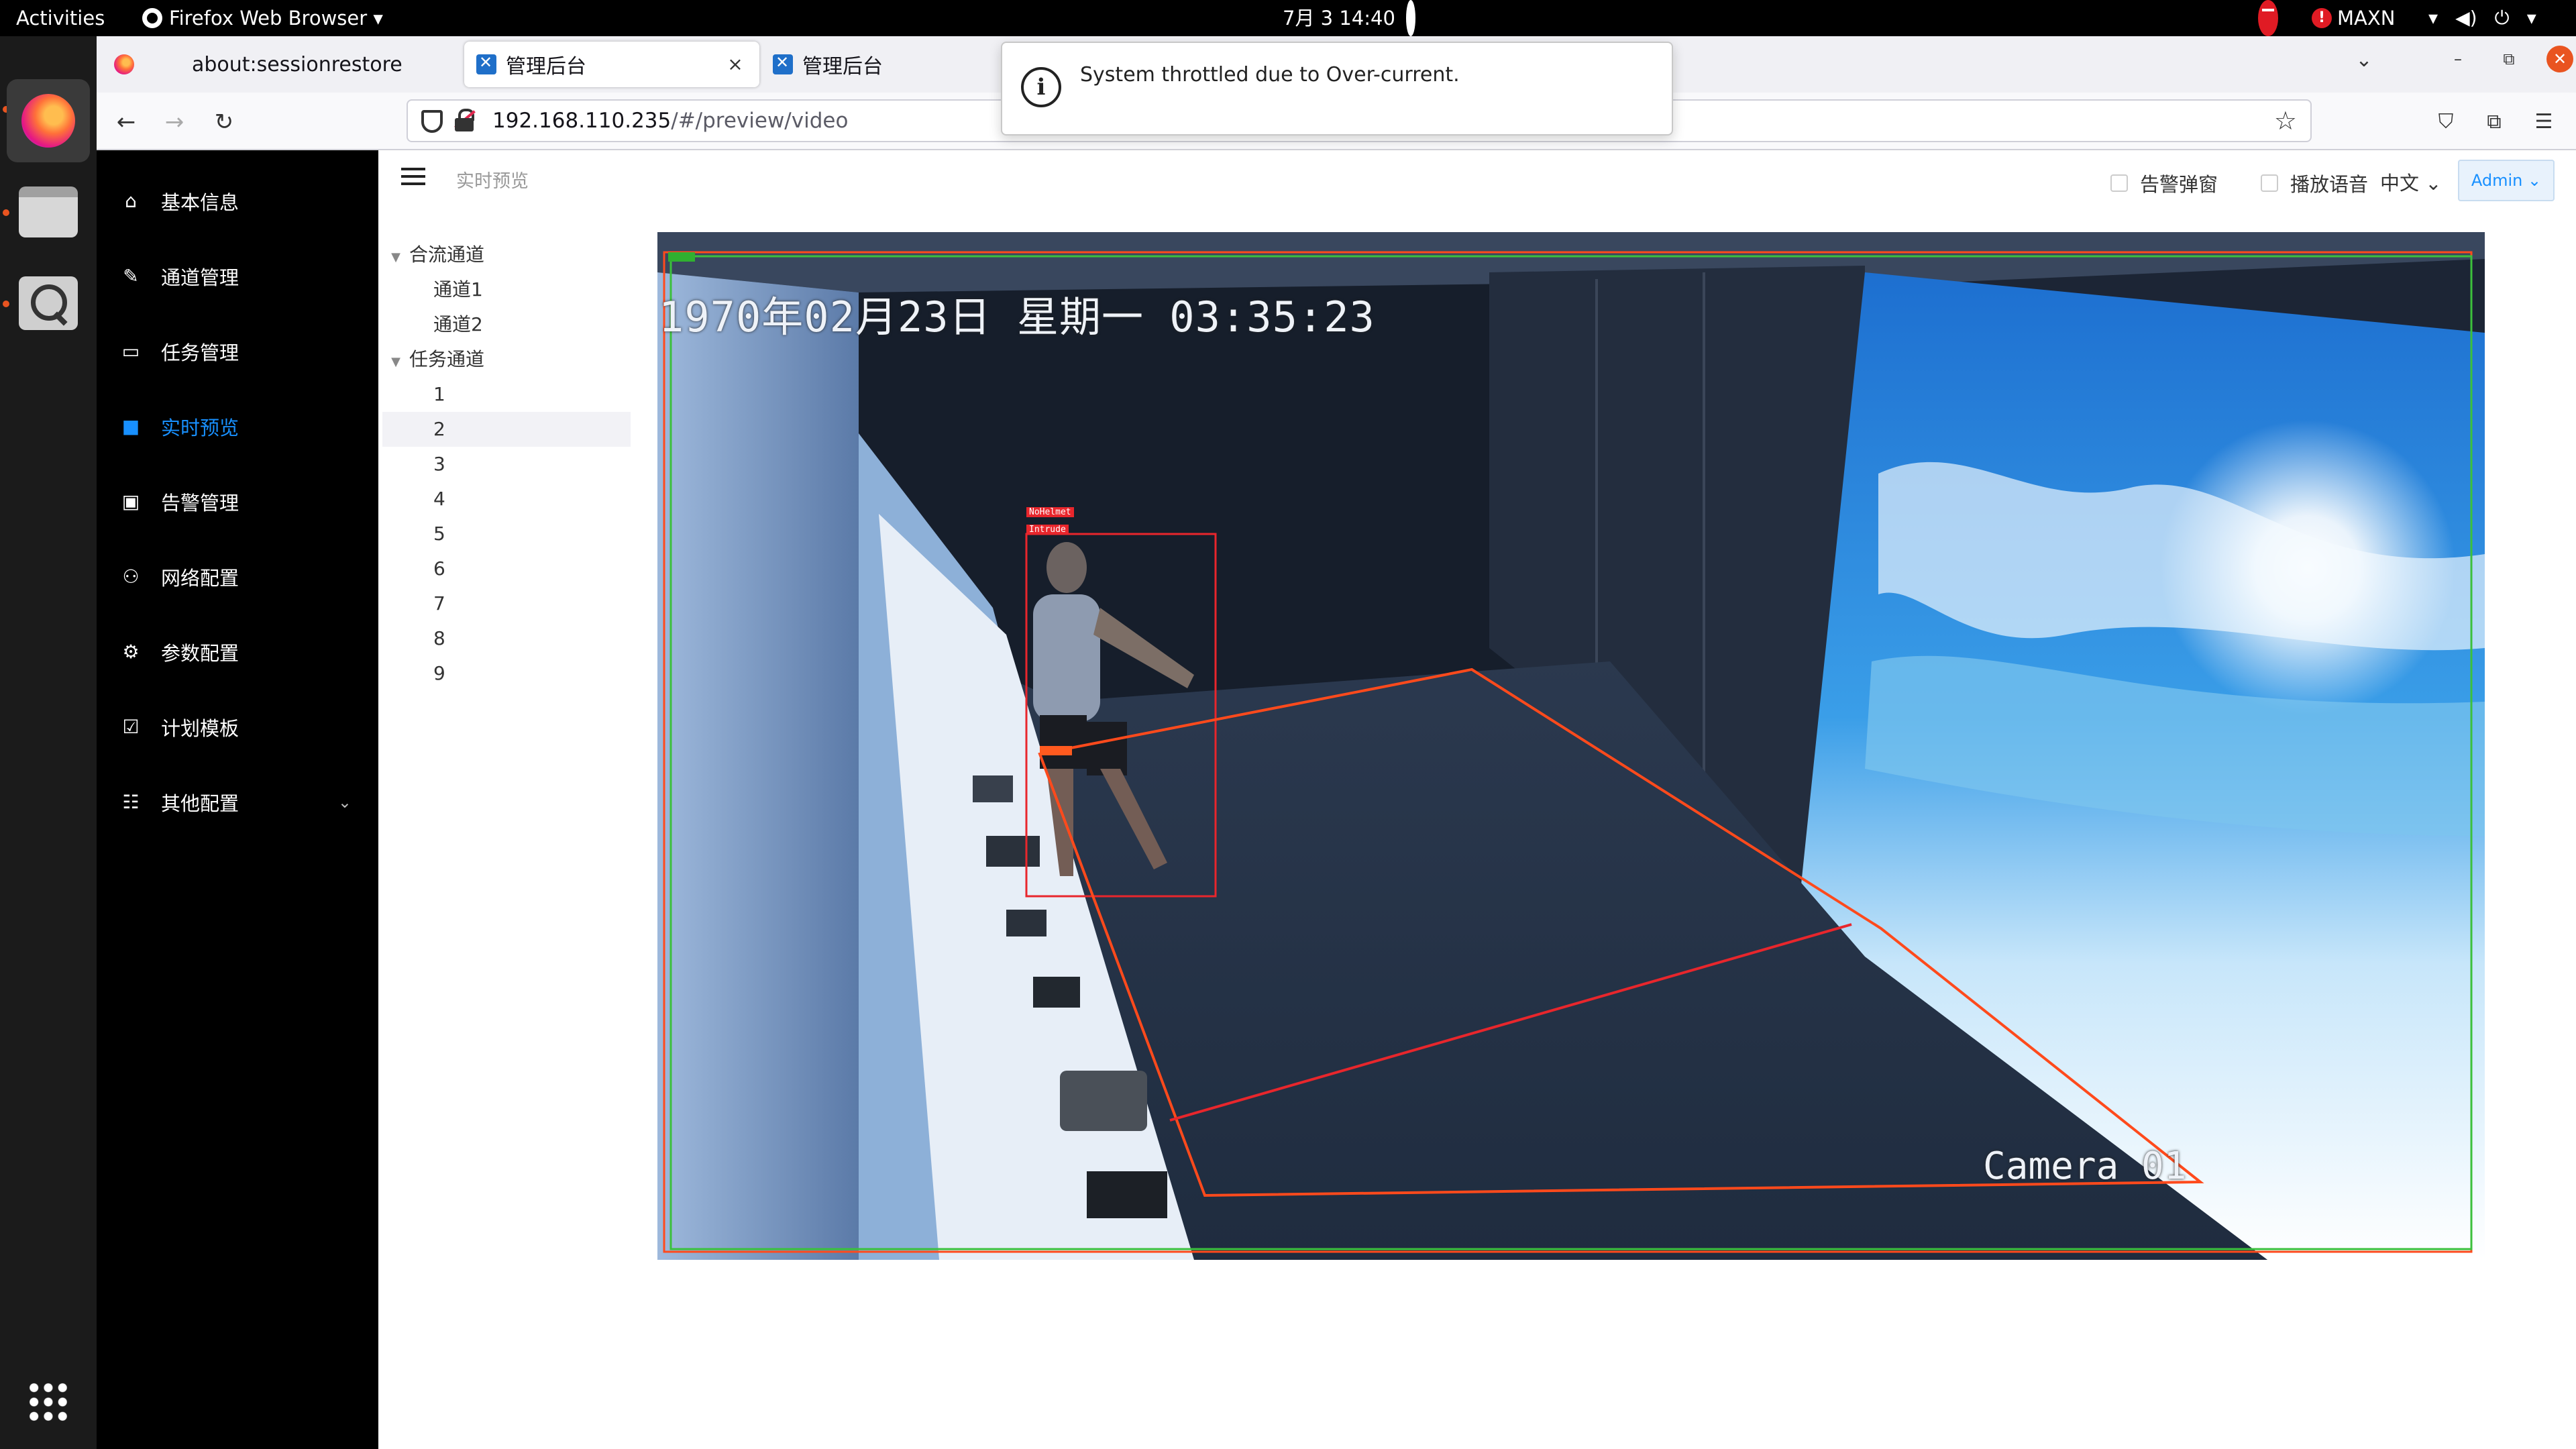 The height and width of the screenshot is (1449, 2576). I want to click on list-all-tabs-chevron-icon: ⌄, so click(2364, 61).